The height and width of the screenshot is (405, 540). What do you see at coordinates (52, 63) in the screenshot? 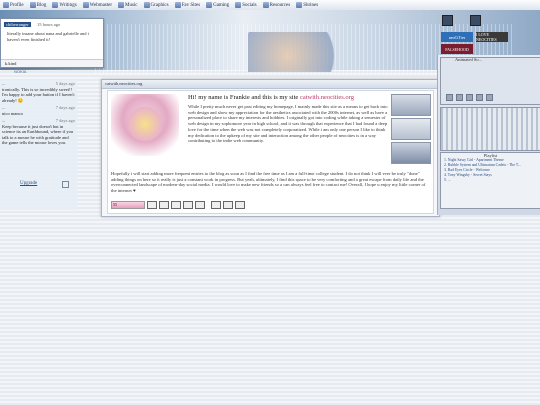
I see `chat-footer: k.kind` at bounding box center [52, 63].